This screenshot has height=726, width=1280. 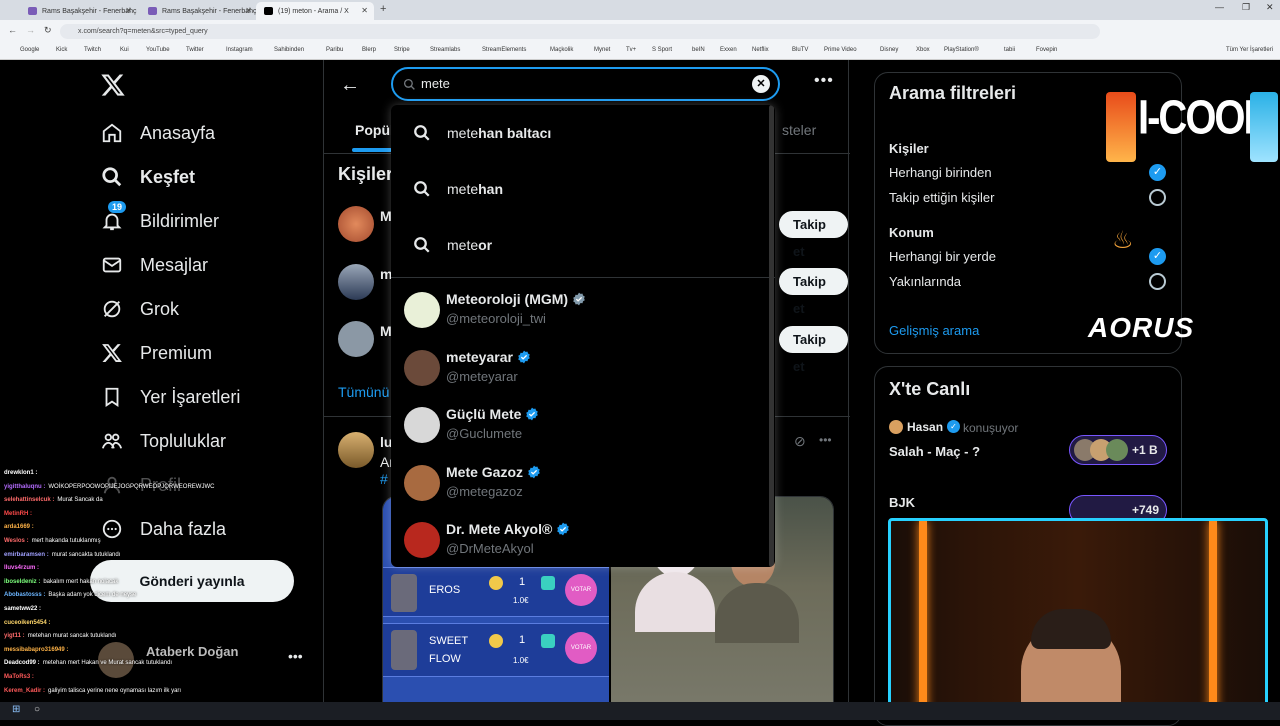 What do you see at coordinates (156, 353) in the screenshot?
I see `sidebar-item-x-logo: Premium` at bounding box center [156, 353].